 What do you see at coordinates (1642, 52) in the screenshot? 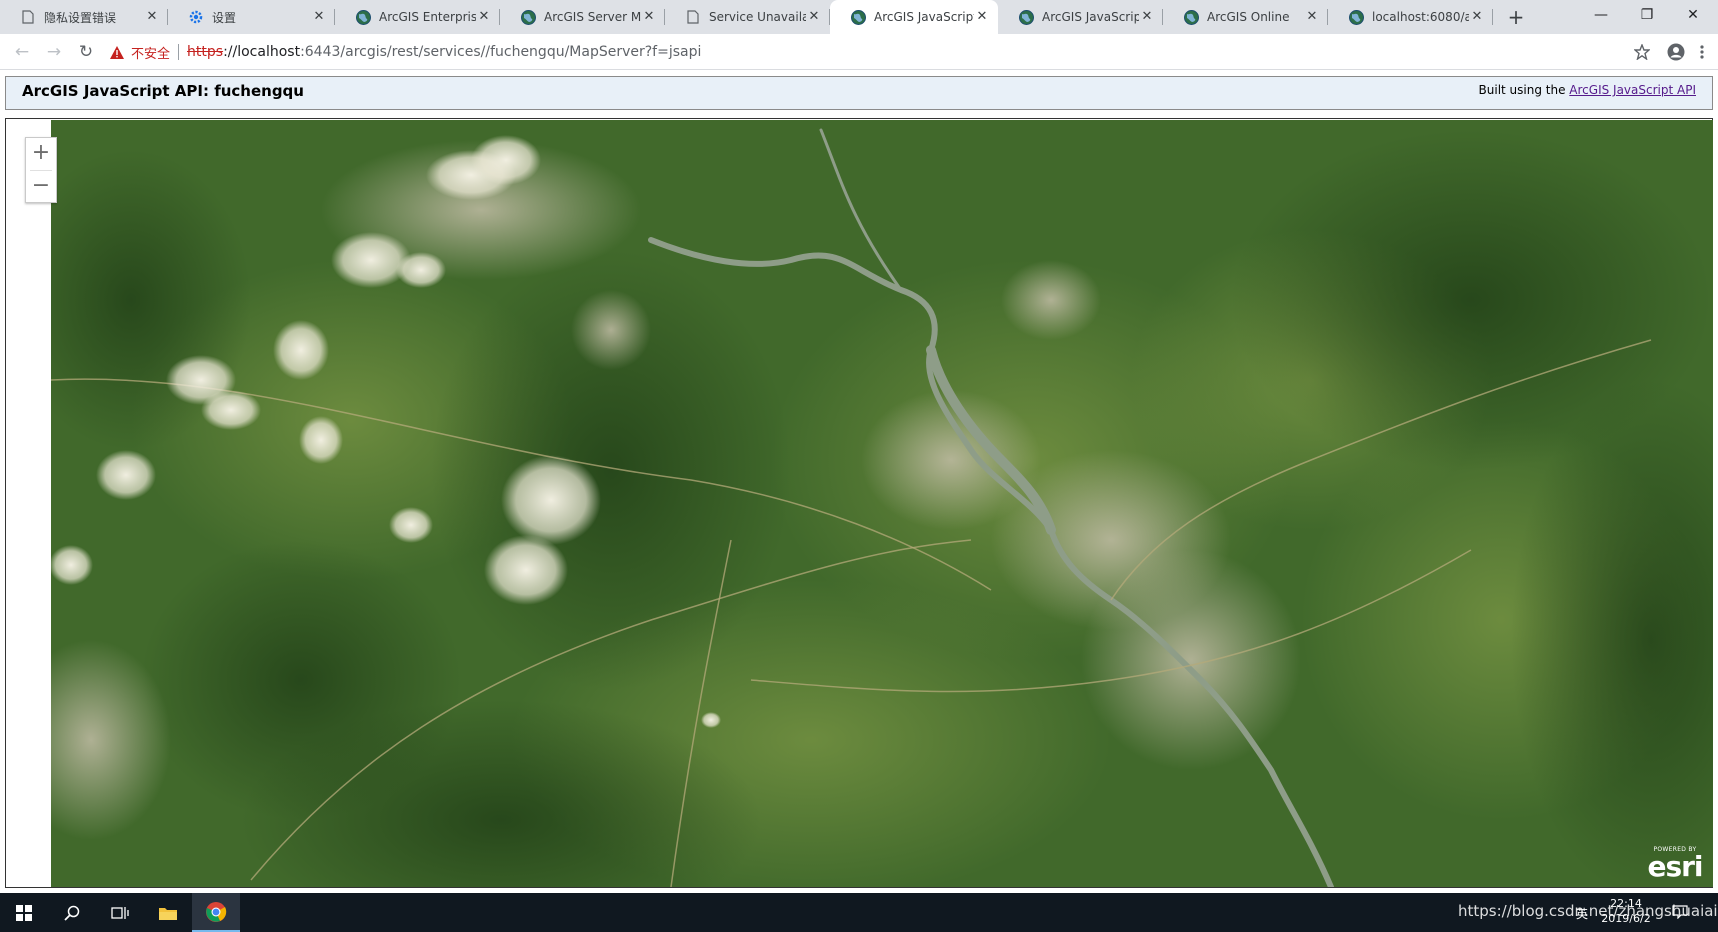
I see `bookmark-star-icon` at bounding box center [1642, 52].